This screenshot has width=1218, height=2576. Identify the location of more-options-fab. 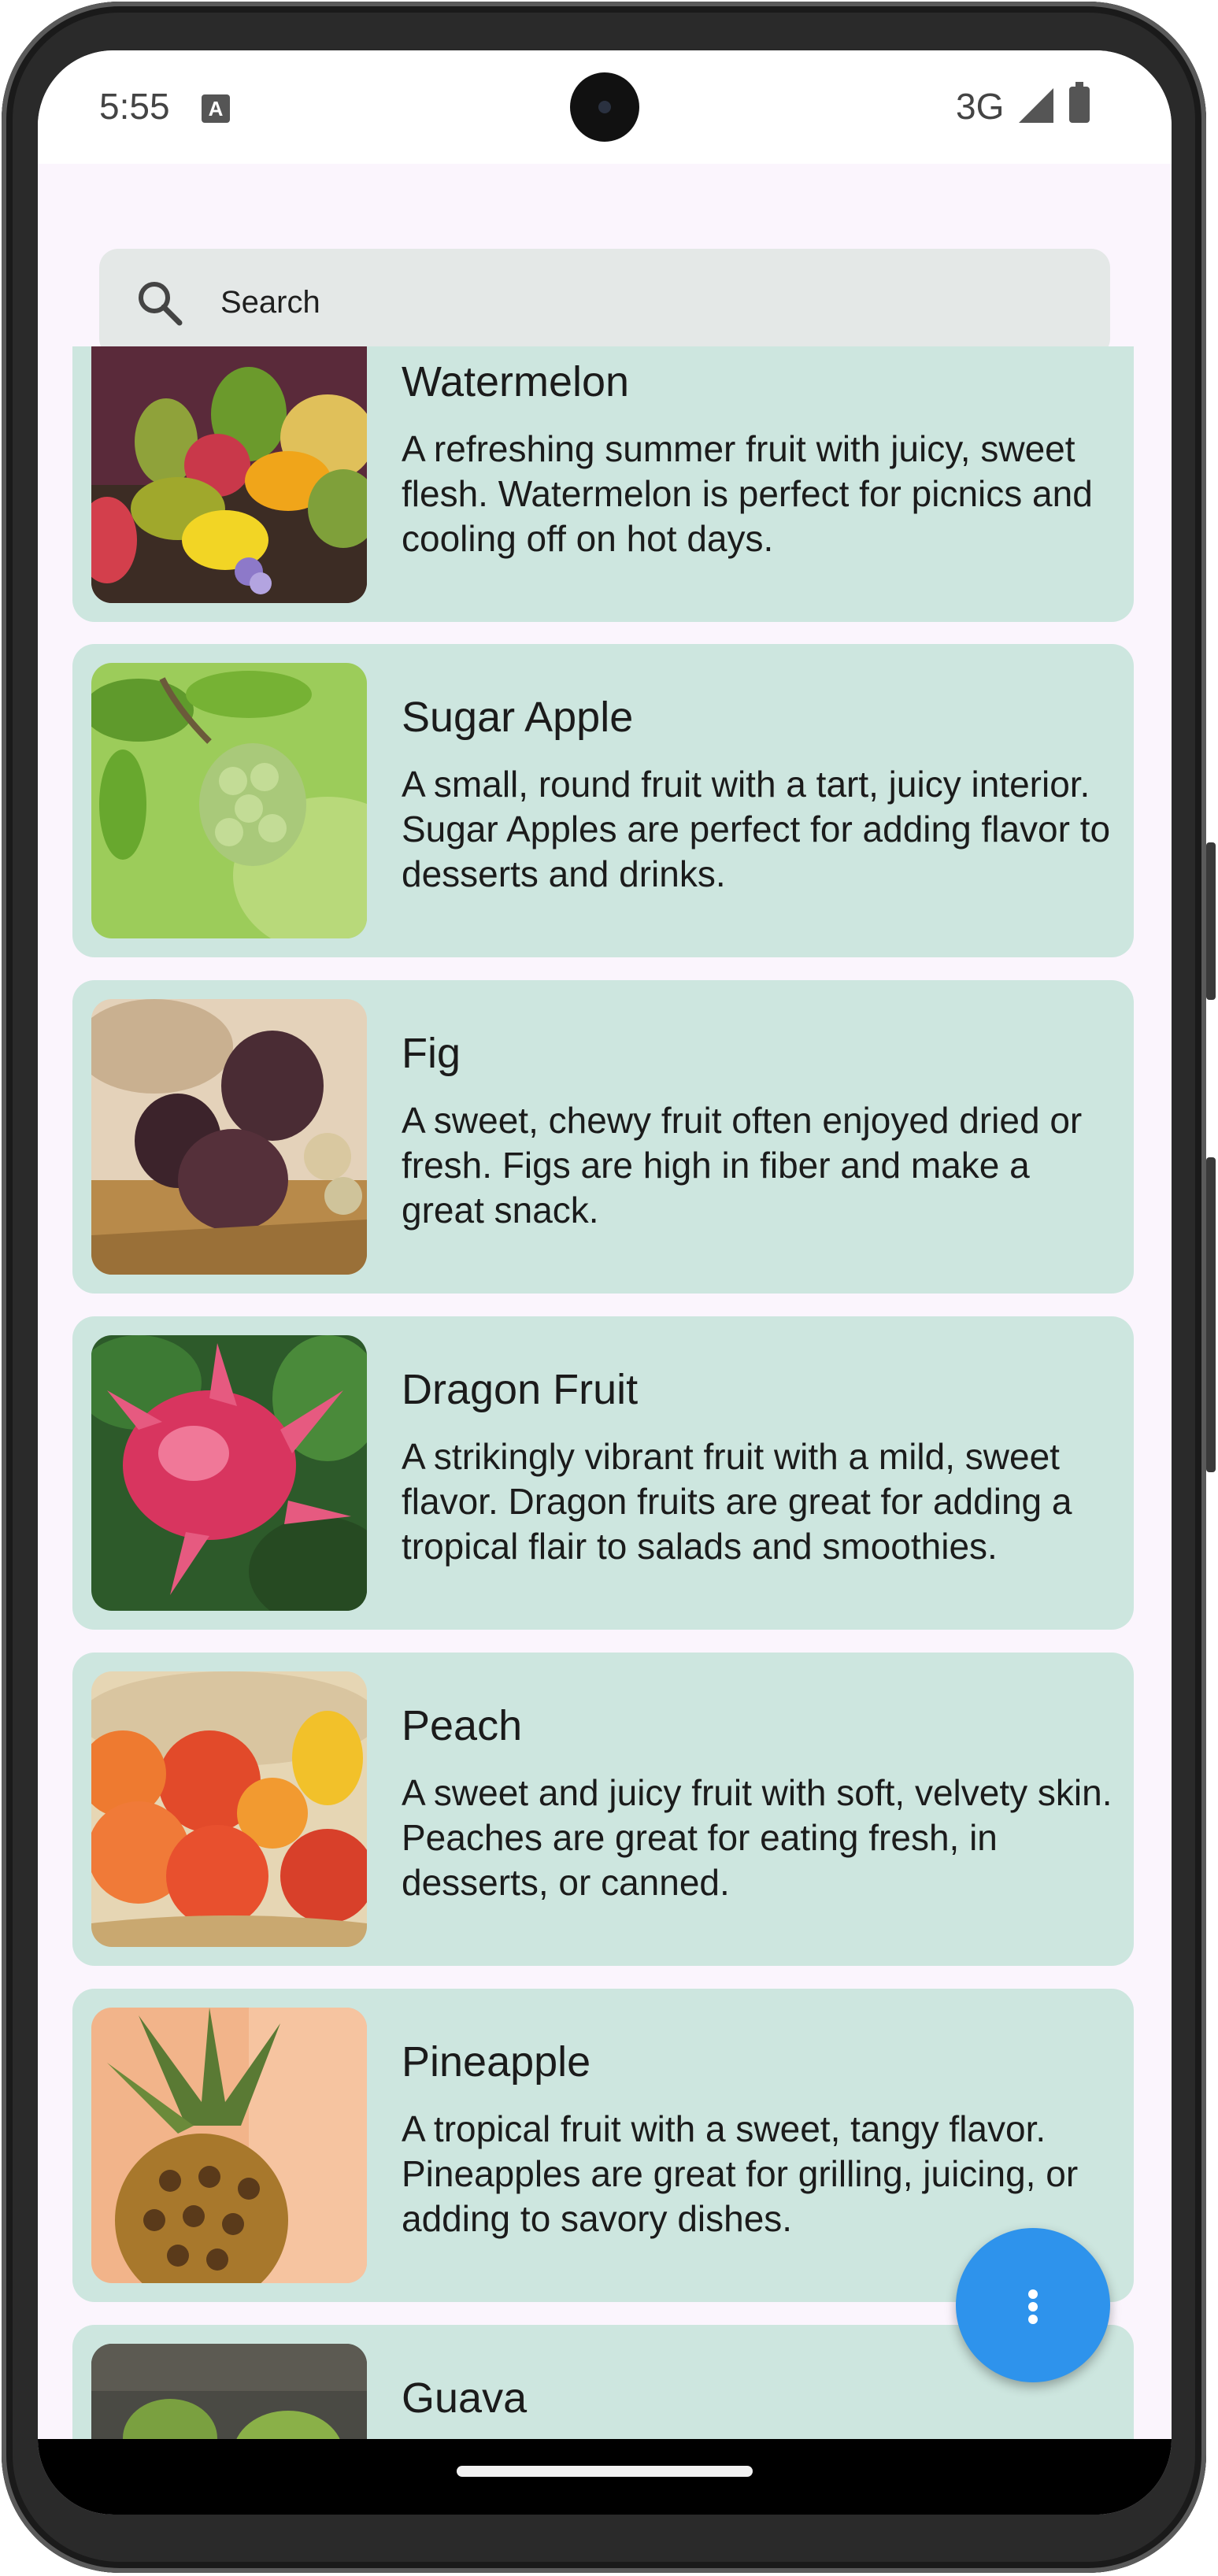
(1033, 2305).